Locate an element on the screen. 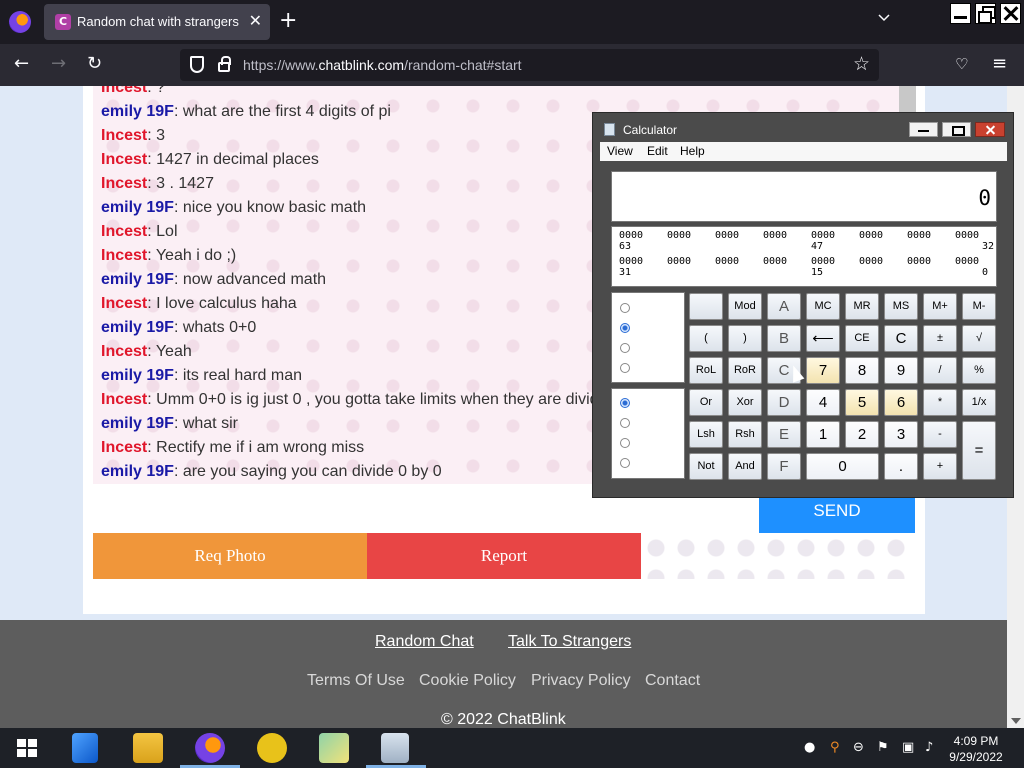  req-photo-button: Req Photo is located at coordinates (230, 556).